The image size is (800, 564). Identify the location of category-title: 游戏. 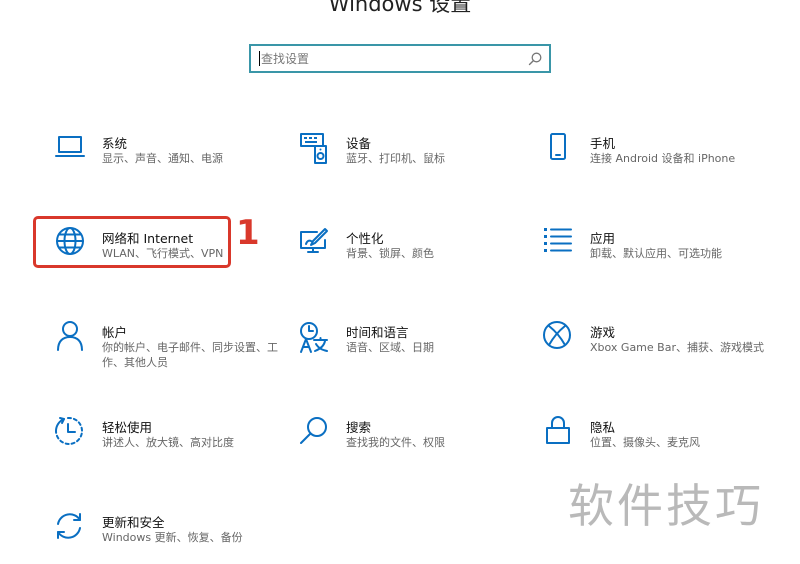
(603, 332).